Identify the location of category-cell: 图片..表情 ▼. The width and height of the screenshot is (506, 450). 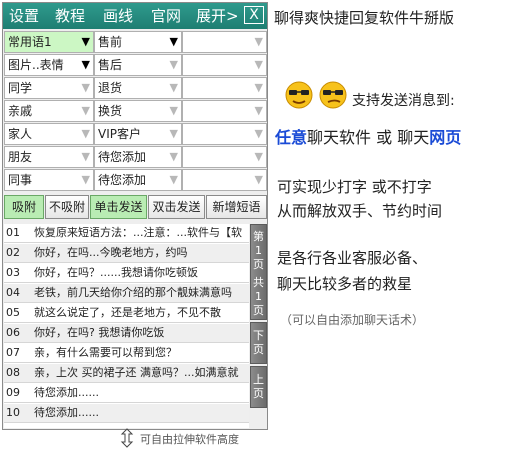
(49, 65).